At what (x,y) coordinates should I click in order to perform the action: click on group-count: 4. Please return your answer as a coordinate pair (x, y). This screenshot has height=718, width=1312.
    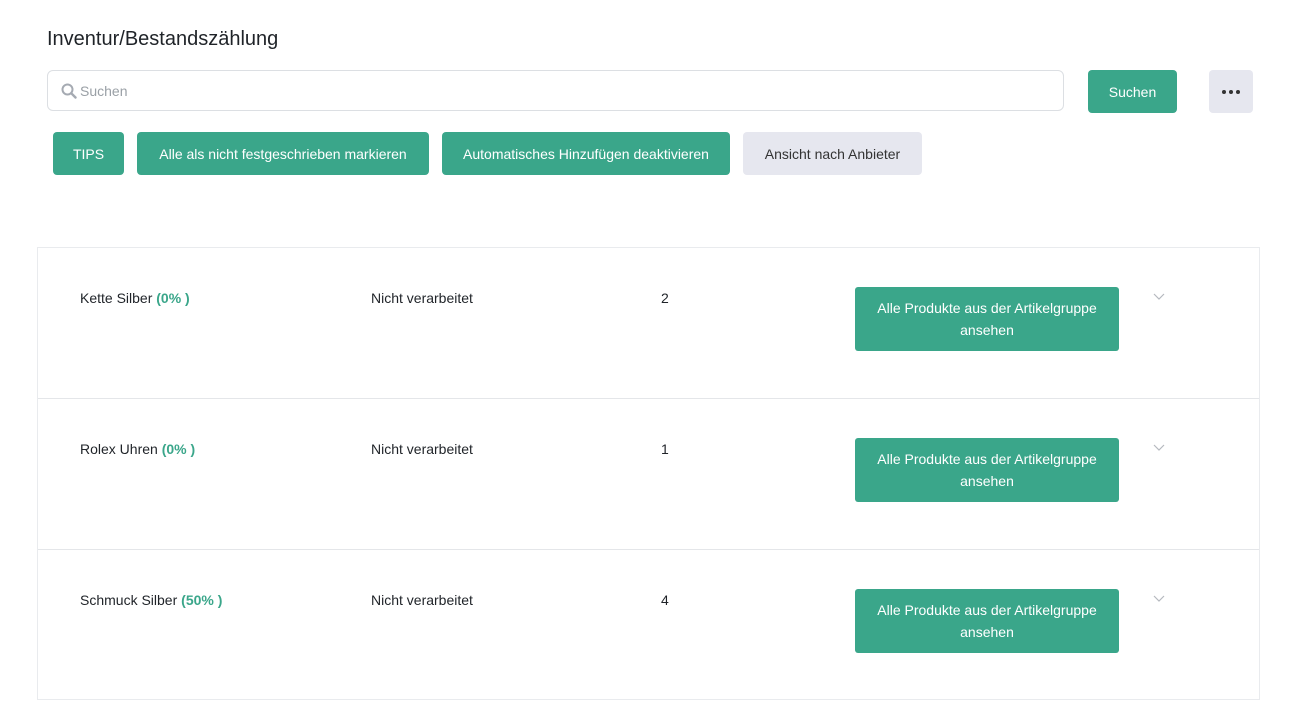
    Looking at the image, I should click on (665, 600).